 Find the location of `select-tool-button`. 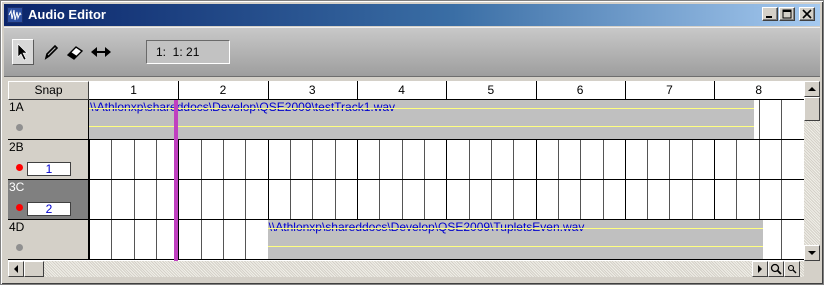

select-tool-button is located at coordinates (23, 52).